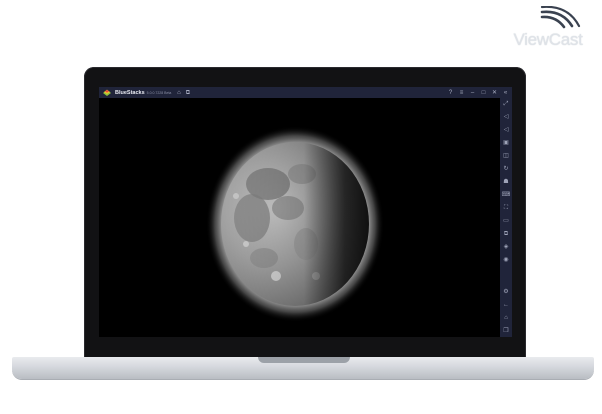 This screenshot has height=414, width=602. I want to click on menu-icon: ≡, so click(461, 92).